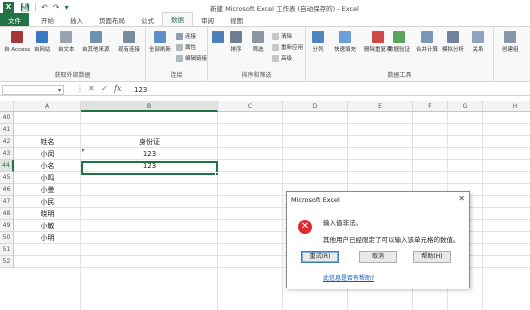  What do you see at coordinates (186, 47) in the screenshot?
I see `properties-button: 属性` at bounding box center [186, 47].